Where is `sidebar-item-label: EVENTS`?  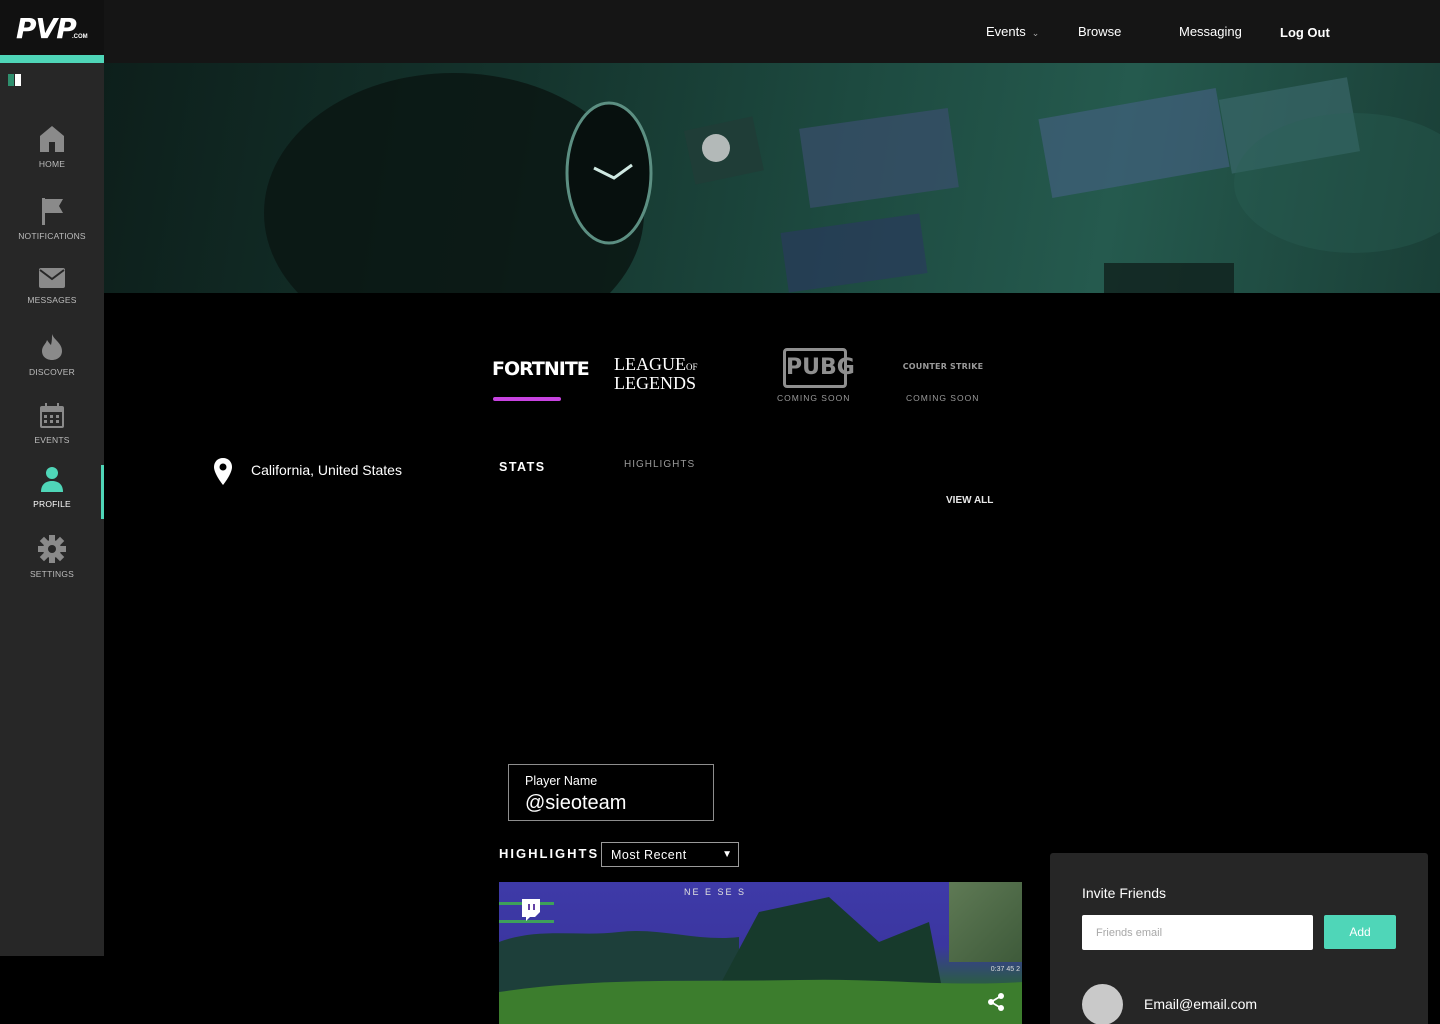
sidebar-item-label: EVENTS is located at coordinates (52, 440).